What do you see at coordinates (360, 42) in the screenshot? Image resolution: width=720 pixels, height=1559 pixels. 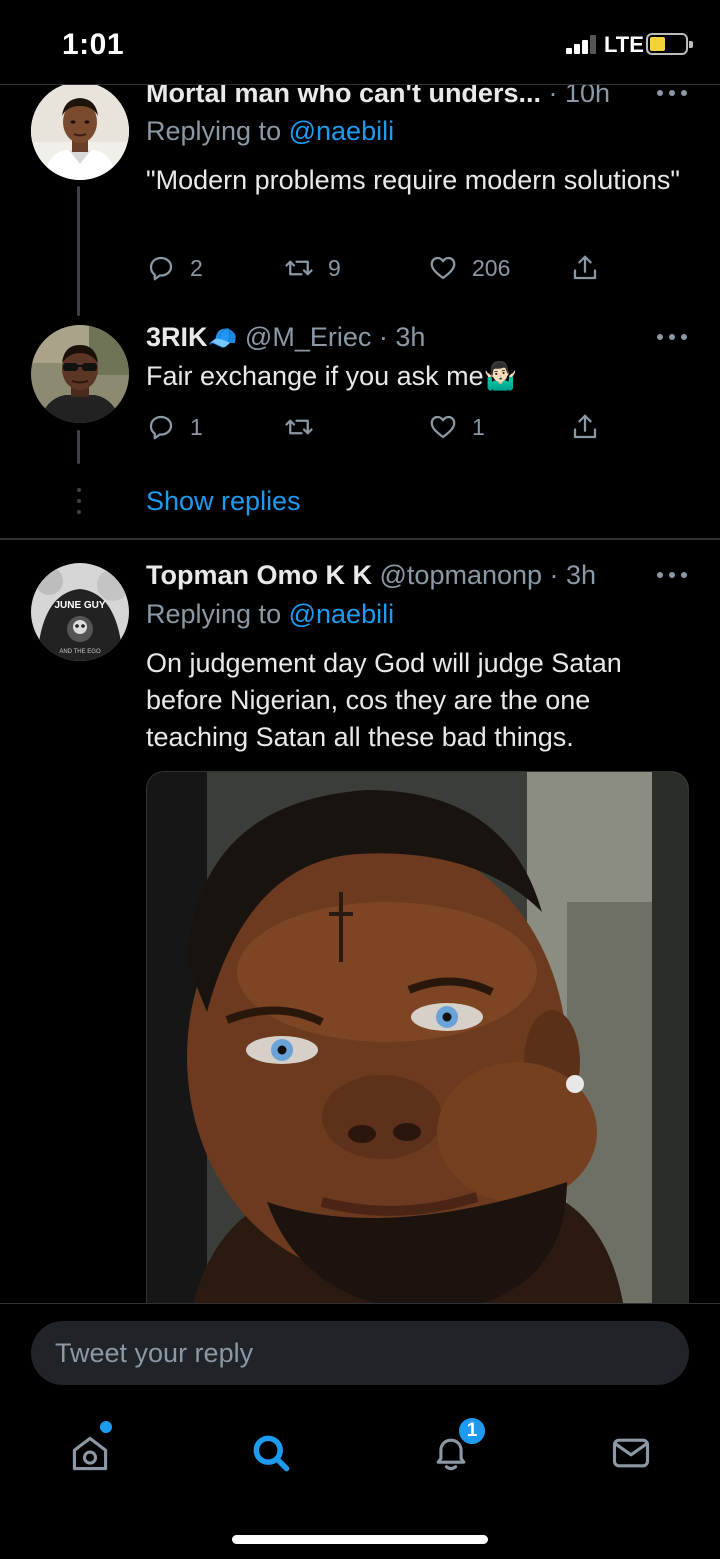 I see `status-bar: 1:01 LTE` at bounding box center [360, 42].